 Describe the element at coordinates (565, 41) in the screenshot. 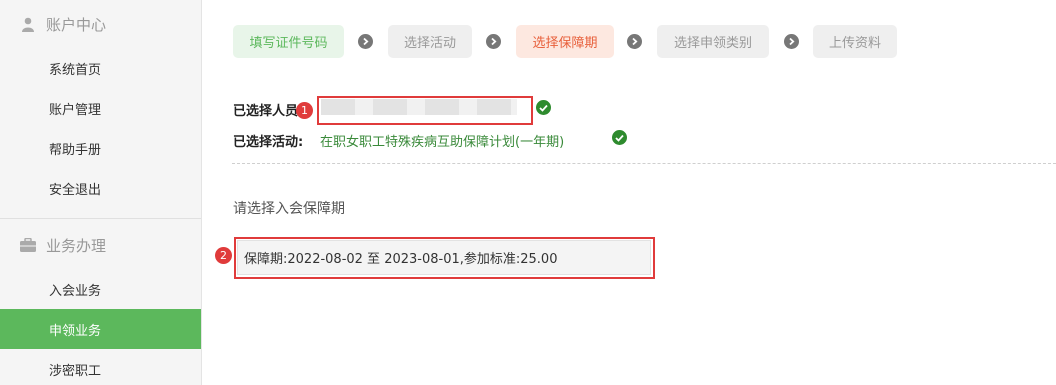

I see `step-select-period: 选择保障期` at that location.